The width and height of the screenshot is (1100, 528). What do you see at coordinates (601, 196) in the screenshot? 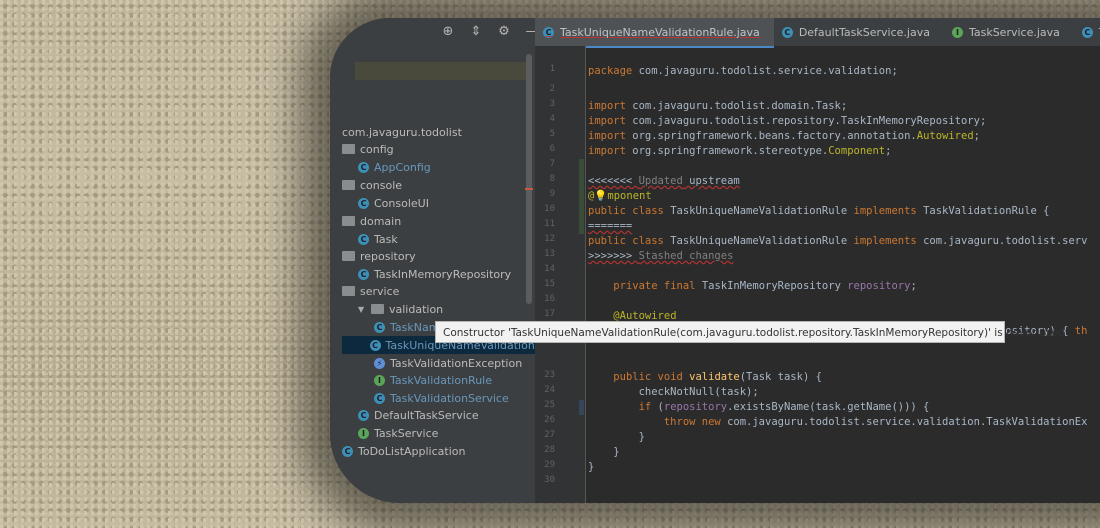
I see `code-token: 💡` at bounding box center [601, 196].